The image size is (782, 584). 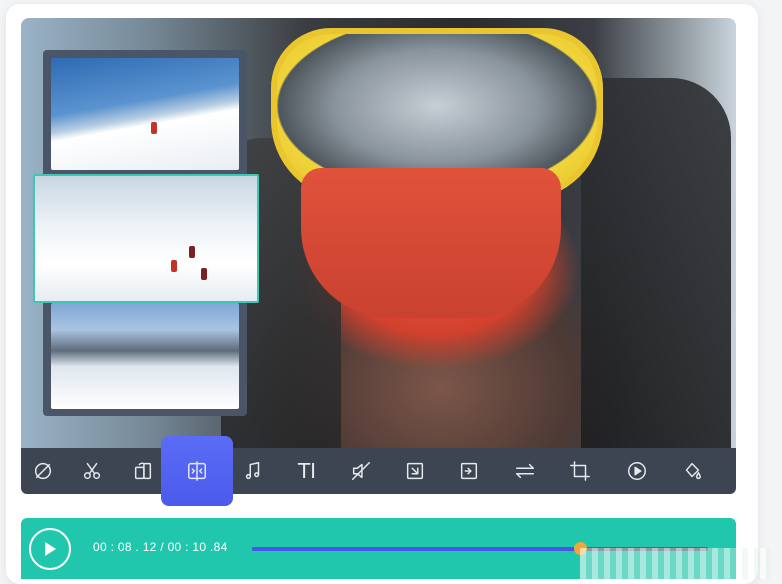 What do you see at coordinates (675, 563) in the screenshot?
I see `pixel-artifact` at bounding box center [675, 563].